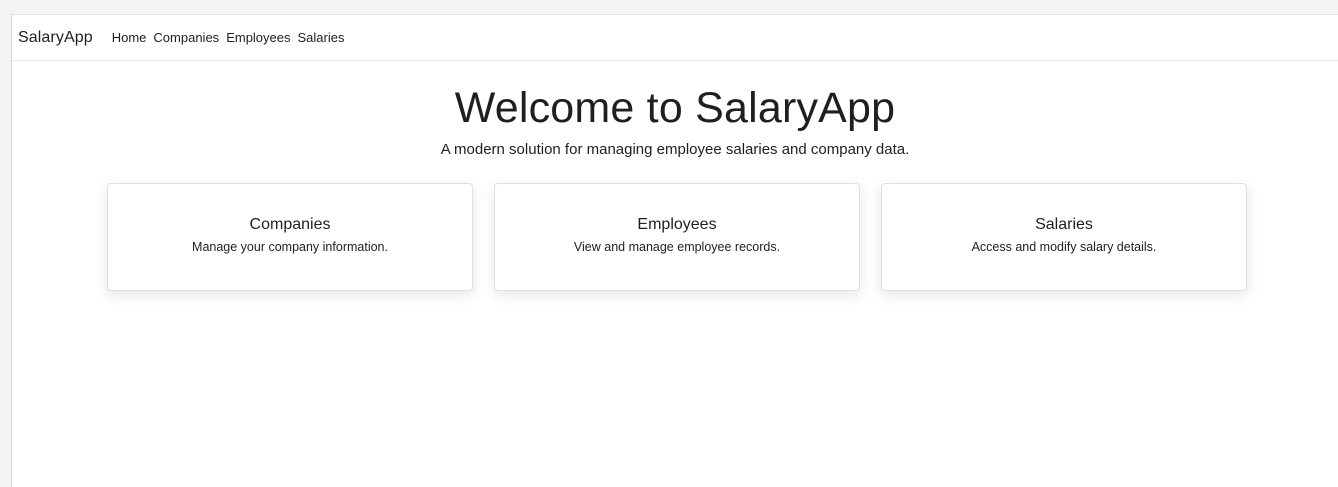 Image resolution: width=1338 pixels, height=487 pixels. I want to click on nav-links: Home Companies Employees Salaries, so click(232, 37).